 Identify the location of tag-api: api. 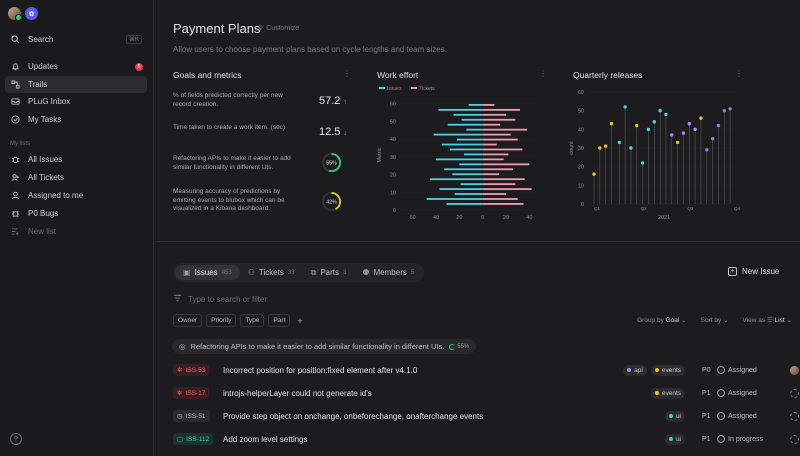
(635, 370).